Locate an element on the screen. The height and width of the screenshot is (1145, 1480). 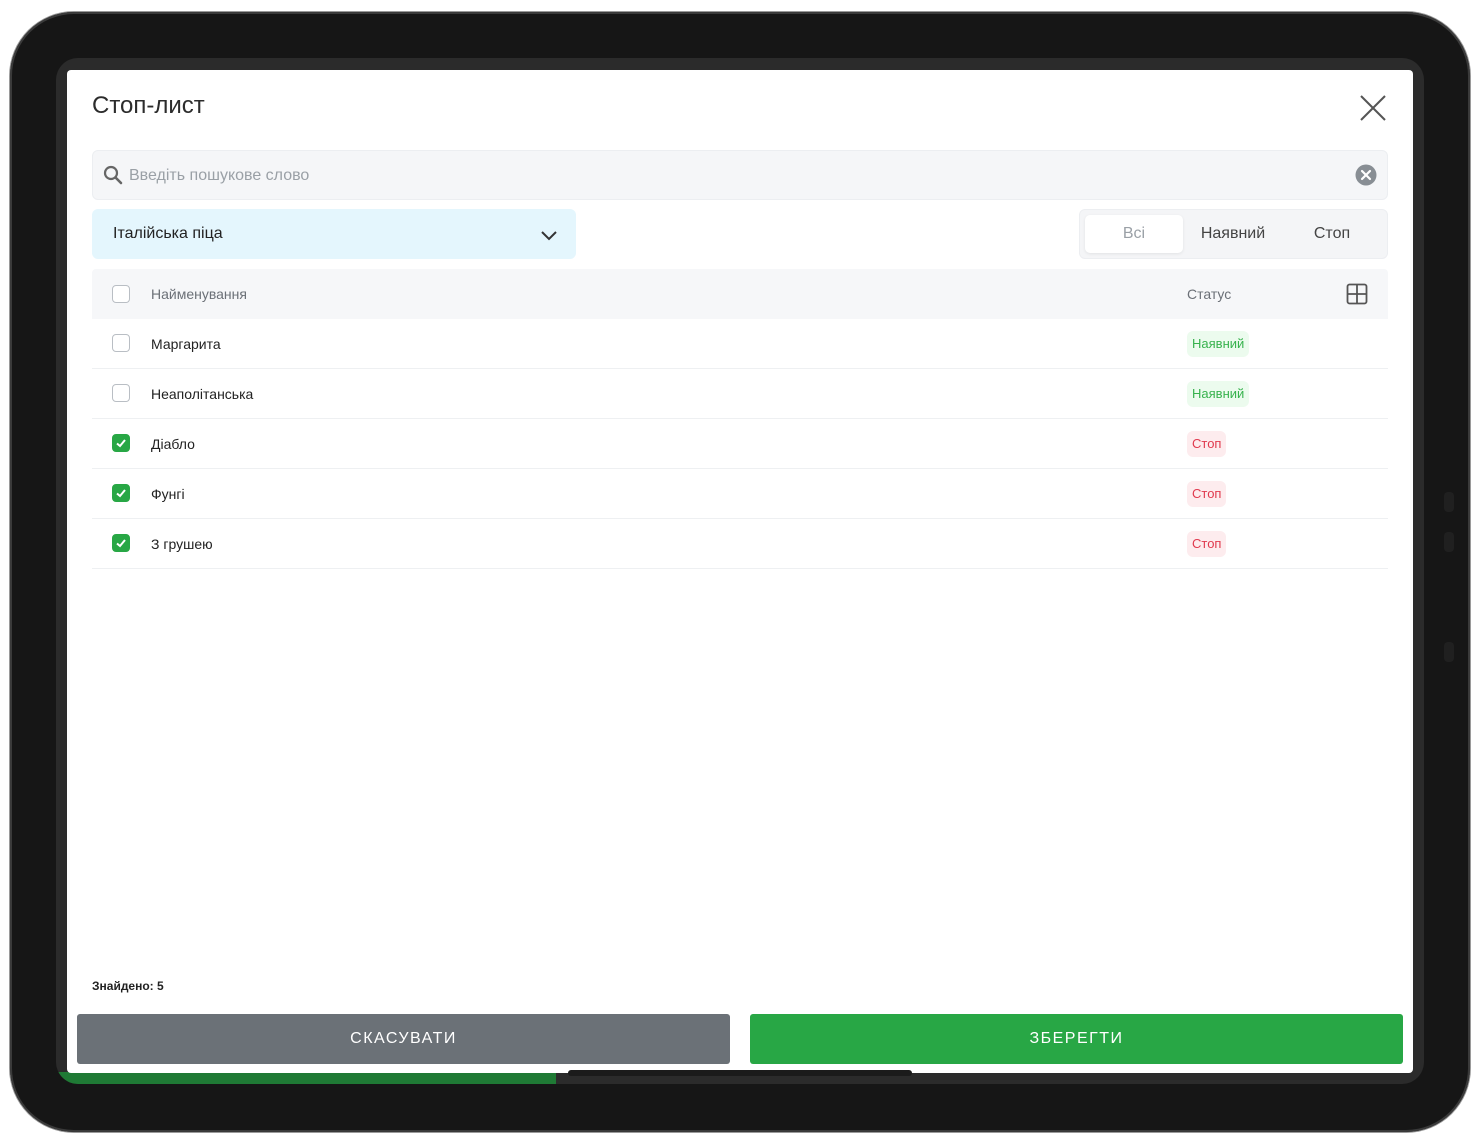
filter-option-all: Всі is located at coordinates (1134, 234).